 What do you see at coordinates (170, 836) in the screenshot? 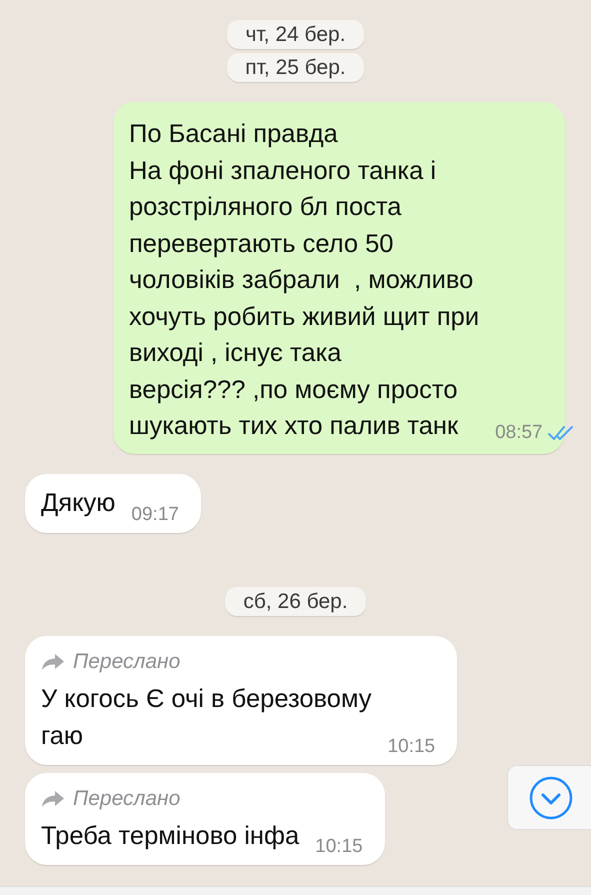
I see `message-text: Треба терміново інфа` at bounding box center [170, 836].